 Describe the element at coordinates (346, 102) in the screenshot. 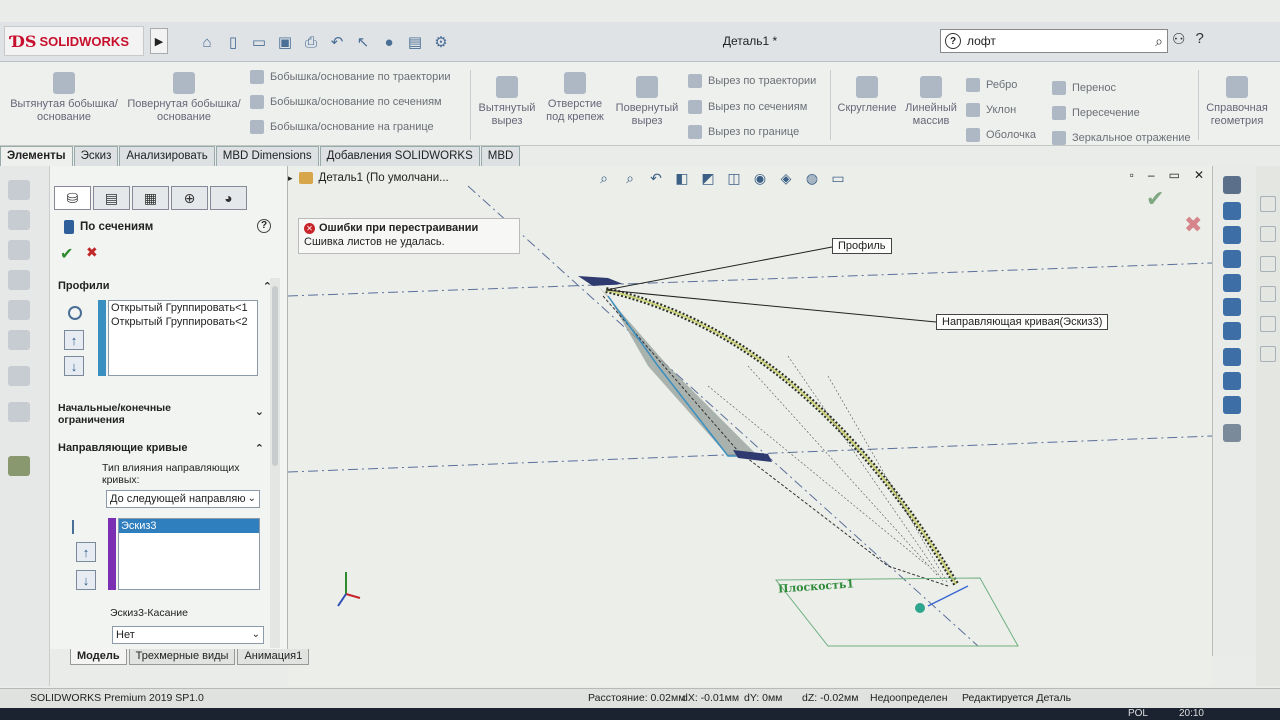

I see `lofted-boss-button: Бобышка/основание по сечениям` at that location.